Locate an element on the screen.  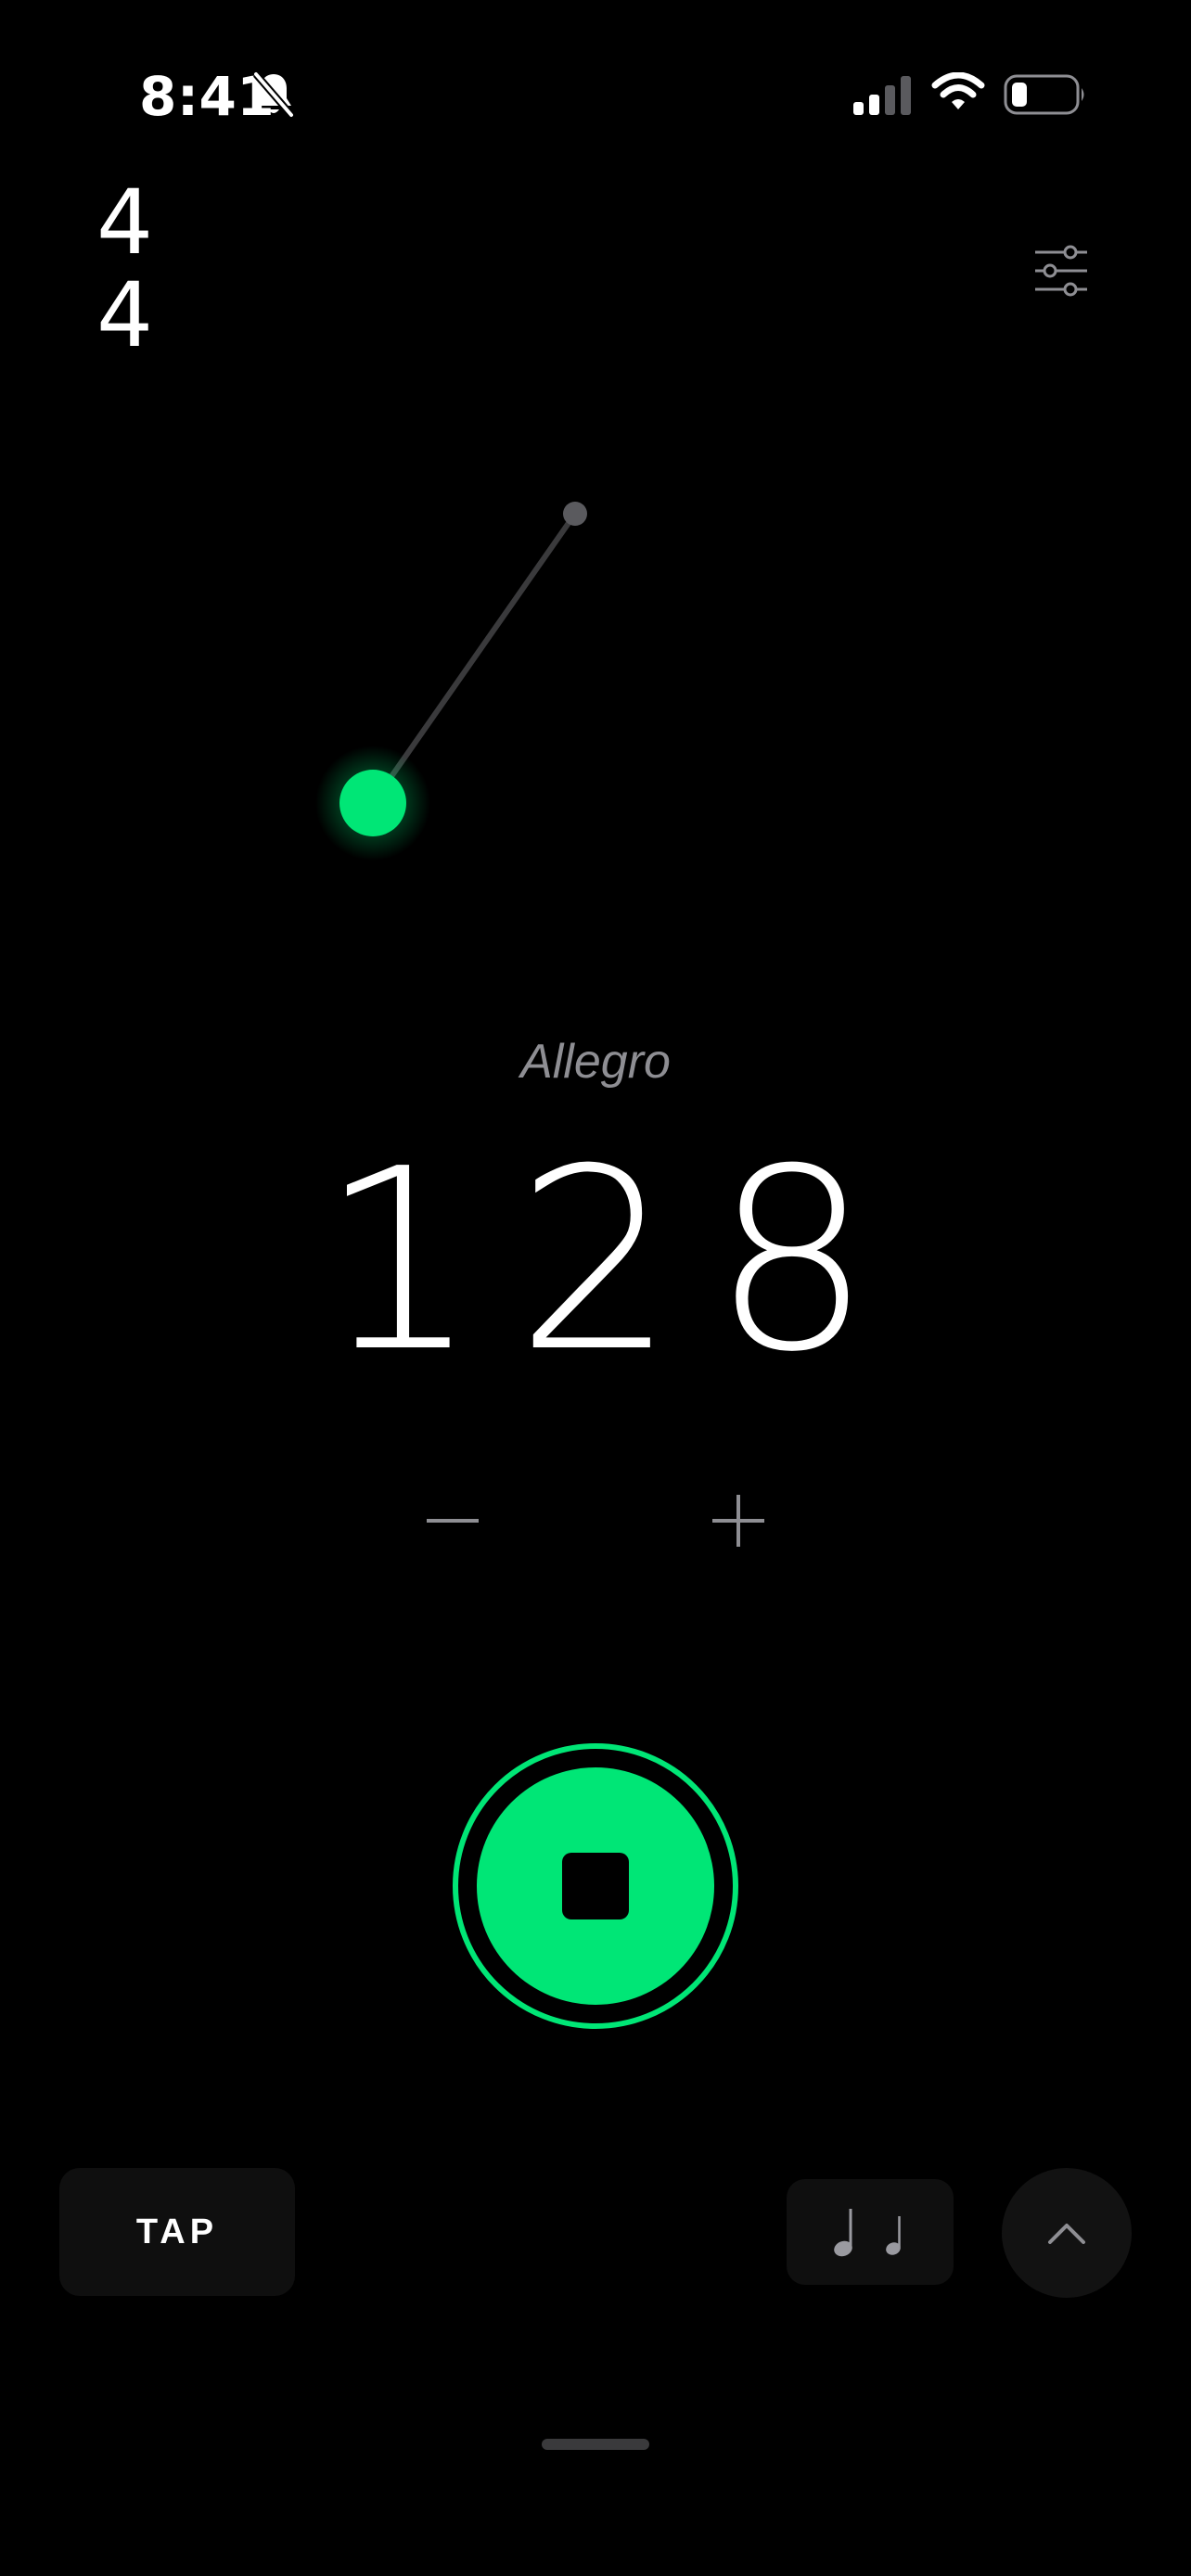
expand-button is located at coordinates (1067, 2233).